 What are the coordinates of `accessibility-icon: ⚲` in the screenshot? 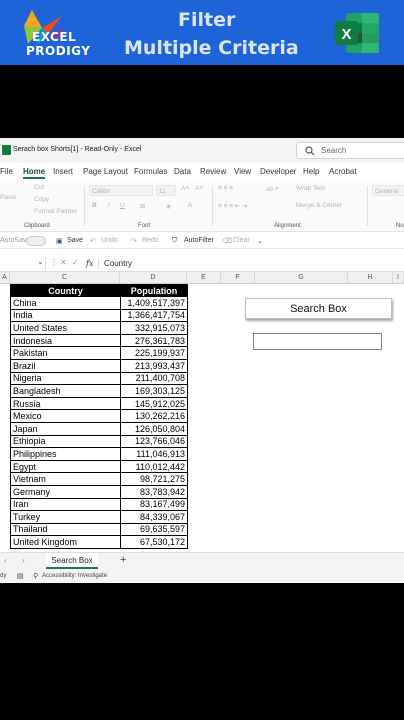 It's located at (35, 576).